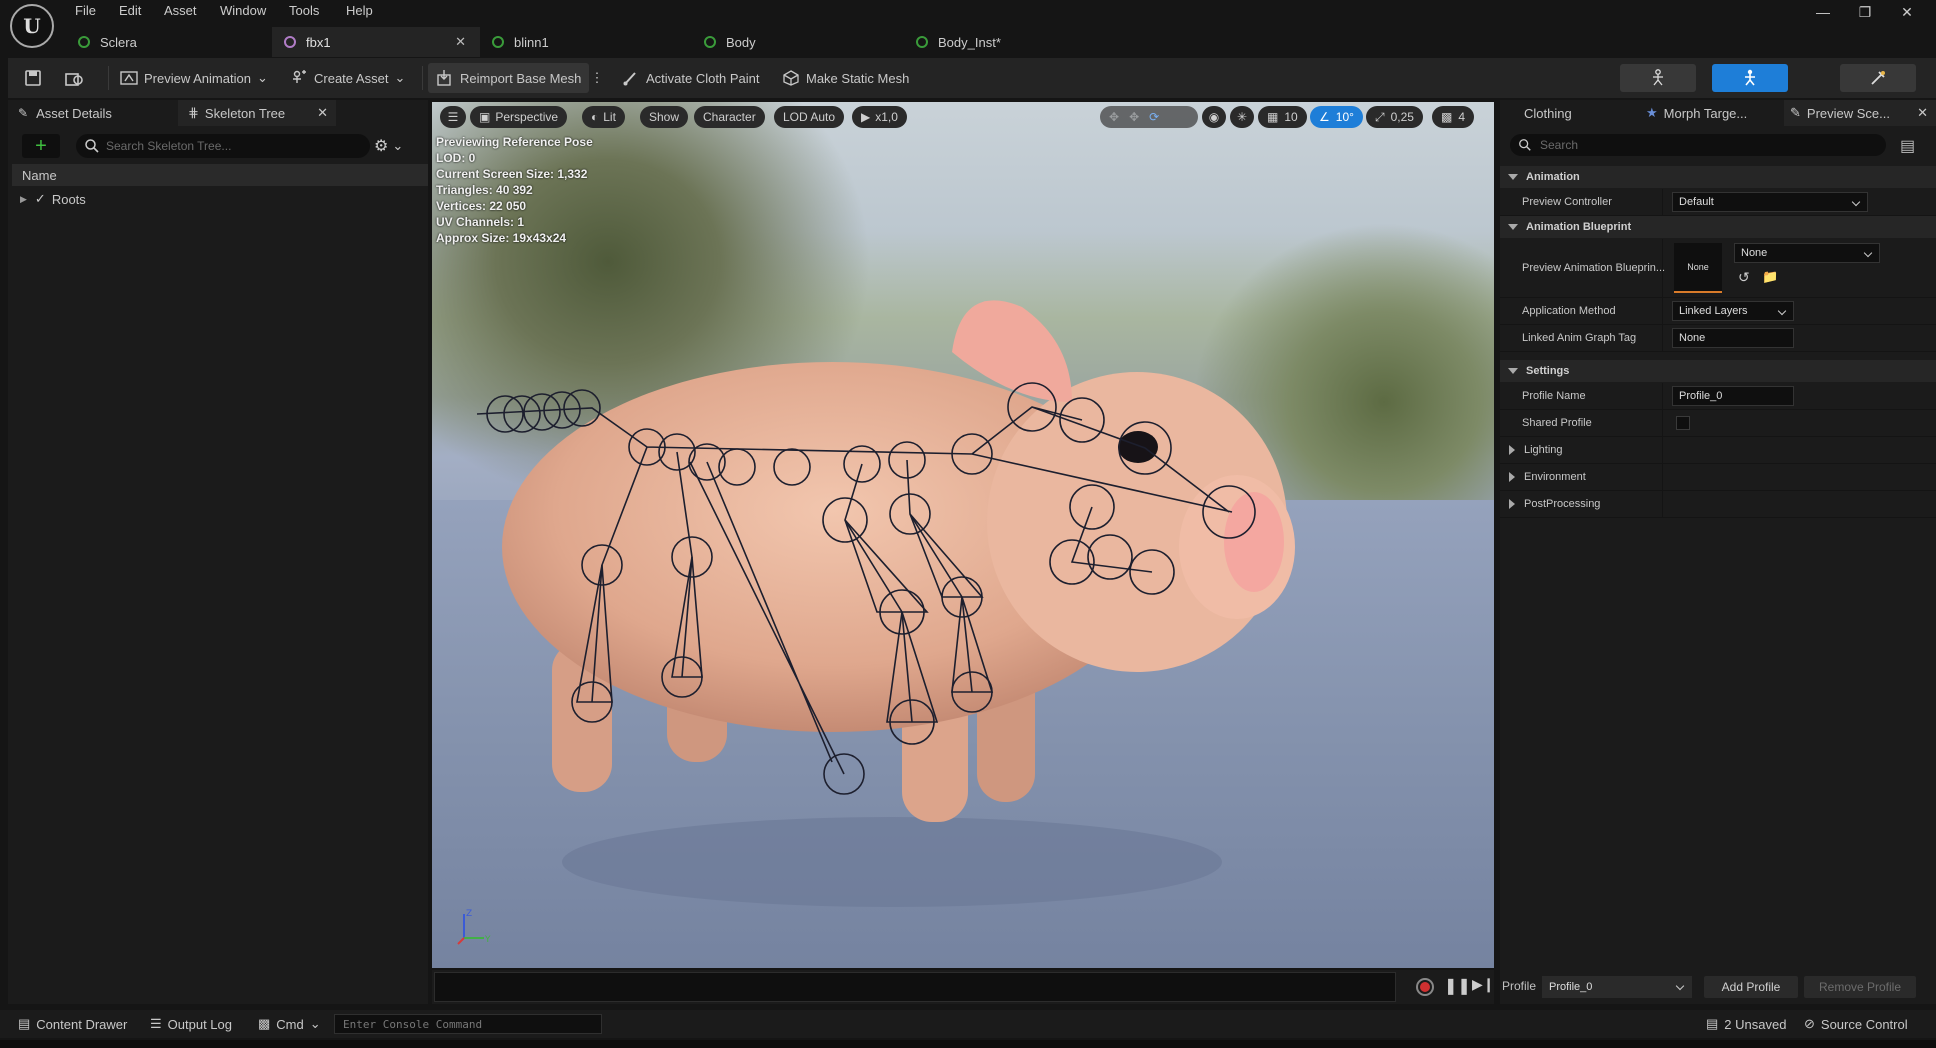  I want to click on tab-skeleton-tree: ⋕ Skeleton Tree ✕, so click(257, 113).